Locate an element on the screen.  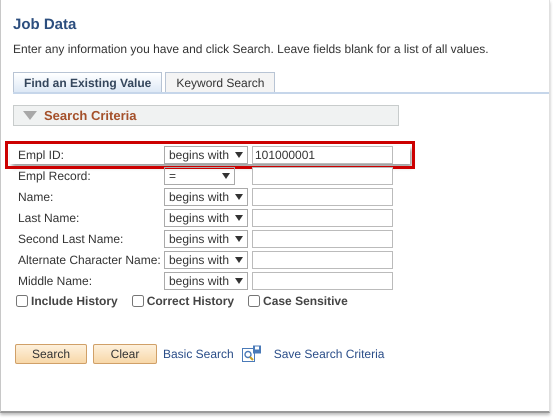
page-title: Job Data is located at coordinates (45, 24).